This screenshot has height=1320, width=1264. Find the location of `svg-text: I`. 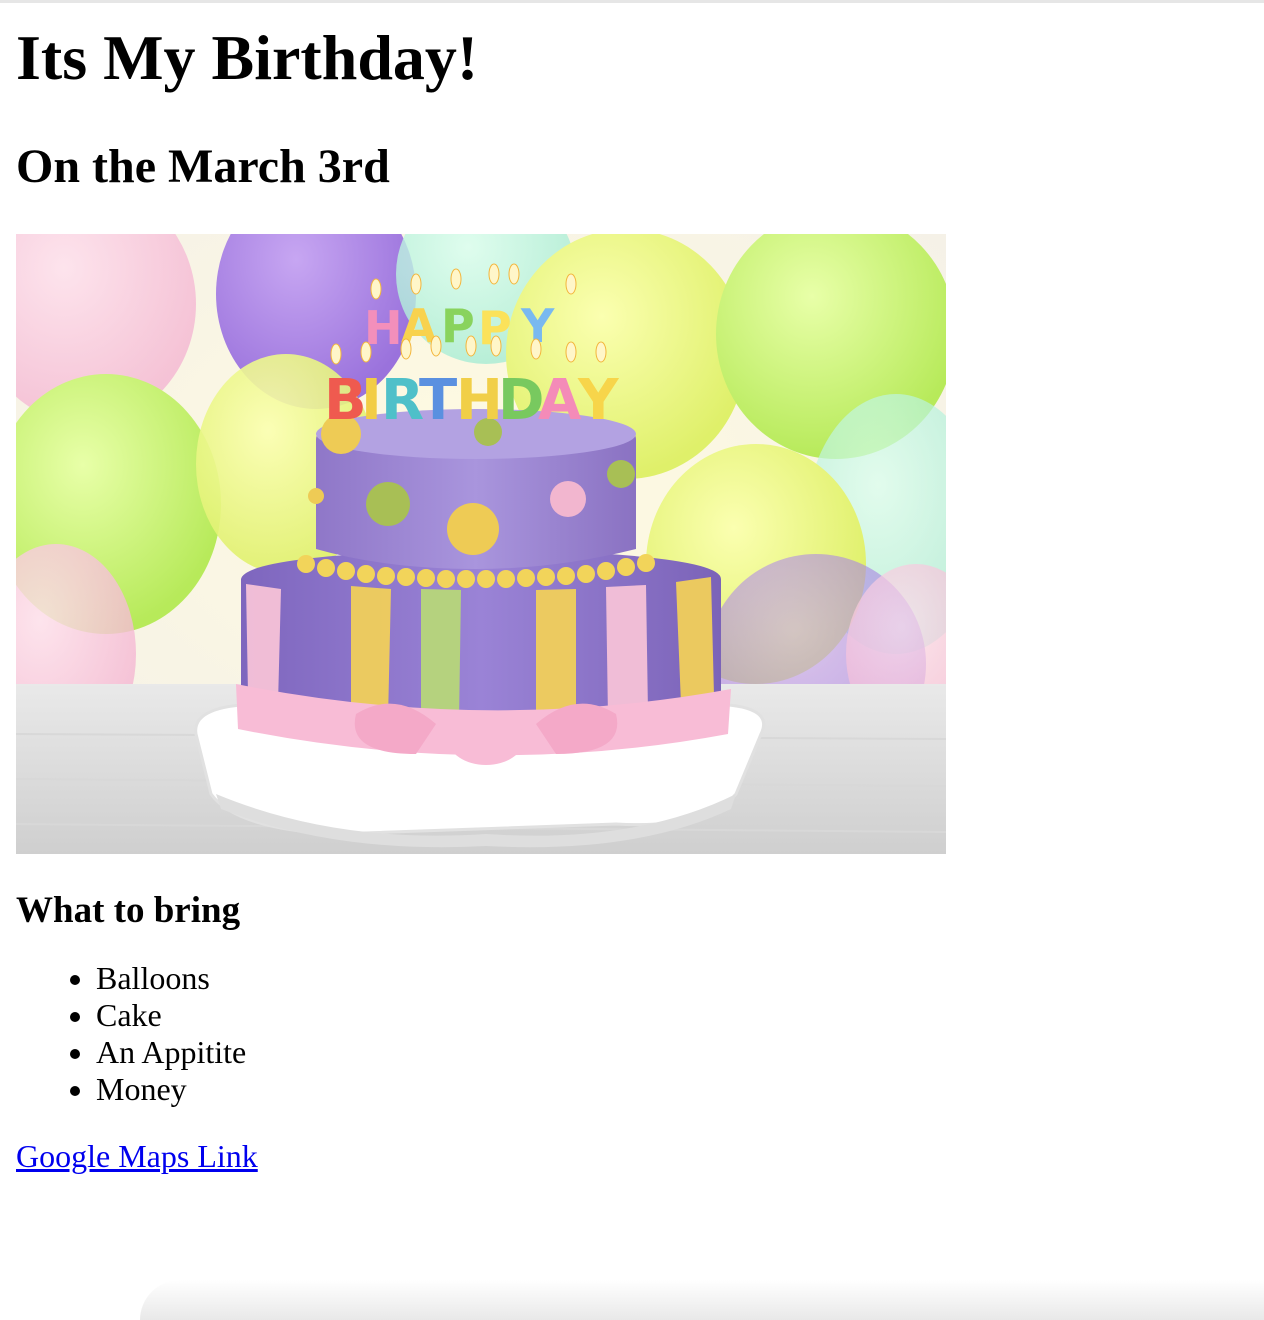

svg-text: I is located at coordinates (371, 400).